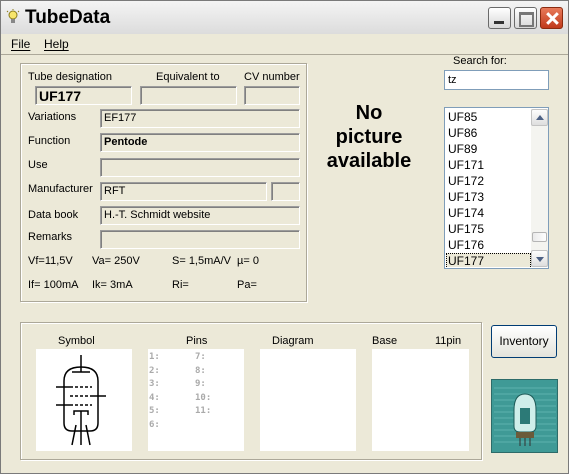 The image size is (569, 474). I want to click on list-scrollbar, so click(539, 188).